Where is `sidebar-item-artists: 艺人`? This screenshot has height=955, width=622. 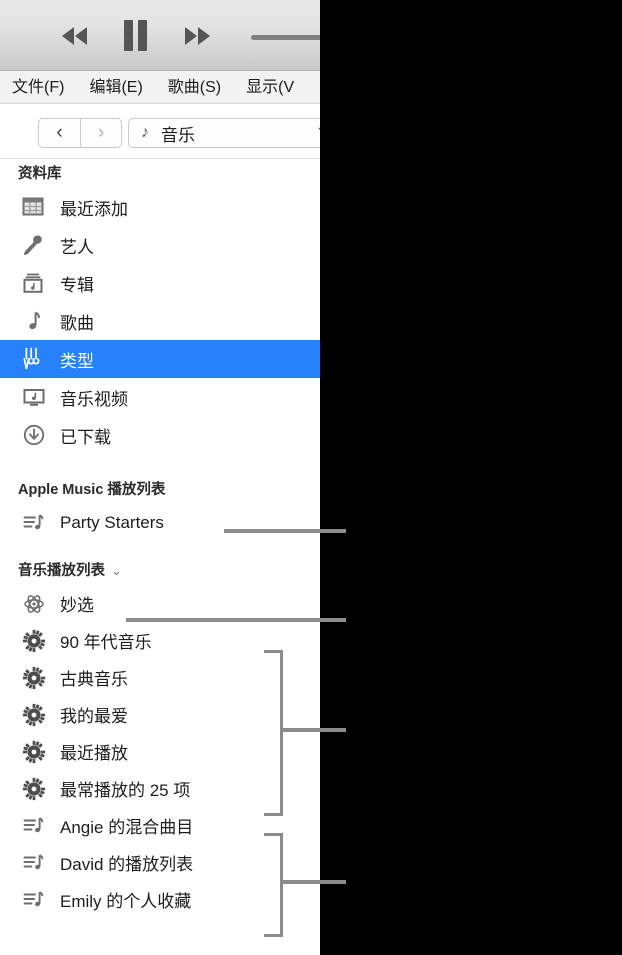
sidebar-item-artists: 艺人 is located at coordinates (160, 245).